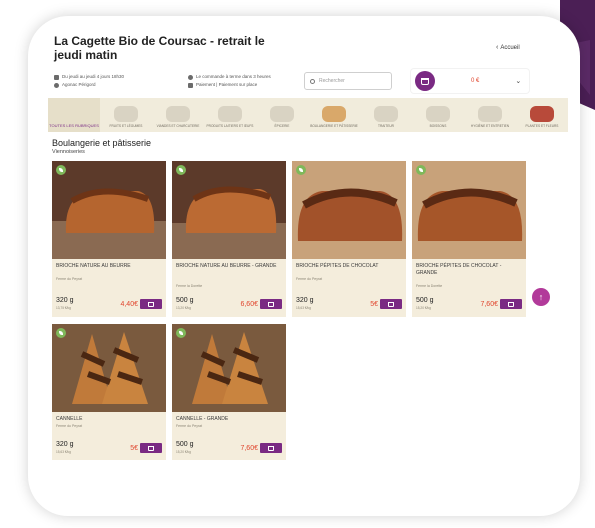 This screenshot has height=528, width=595. I want to click on category-label: Épicerie, so click(282, 126).